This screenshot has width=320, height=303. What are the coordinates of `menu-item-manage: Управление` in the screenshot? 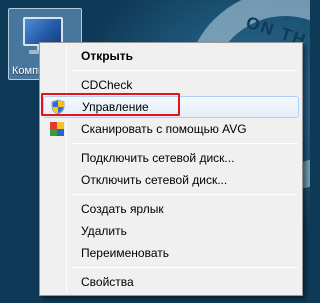 It's located at (171, 107).